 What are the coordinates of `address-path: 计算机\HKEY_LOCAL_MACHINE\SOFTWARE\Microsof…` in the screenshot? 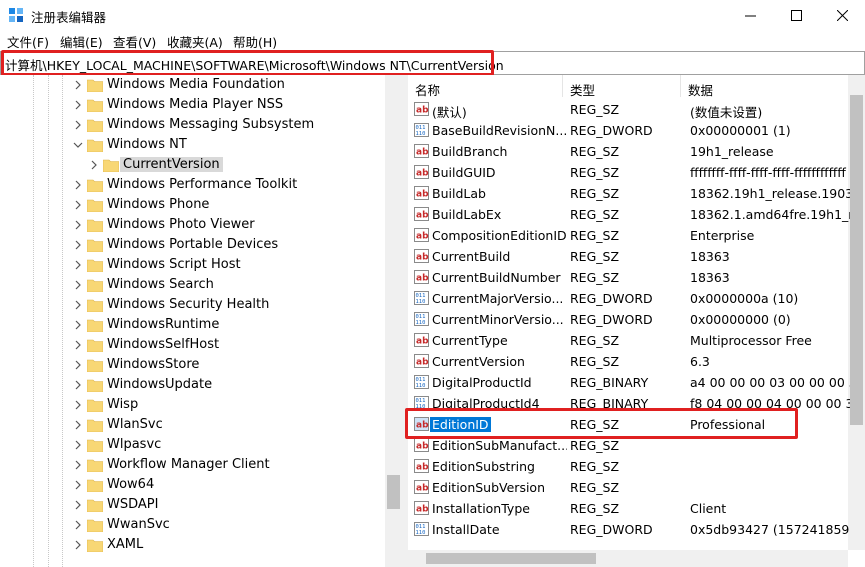 It's located at (254, 64).